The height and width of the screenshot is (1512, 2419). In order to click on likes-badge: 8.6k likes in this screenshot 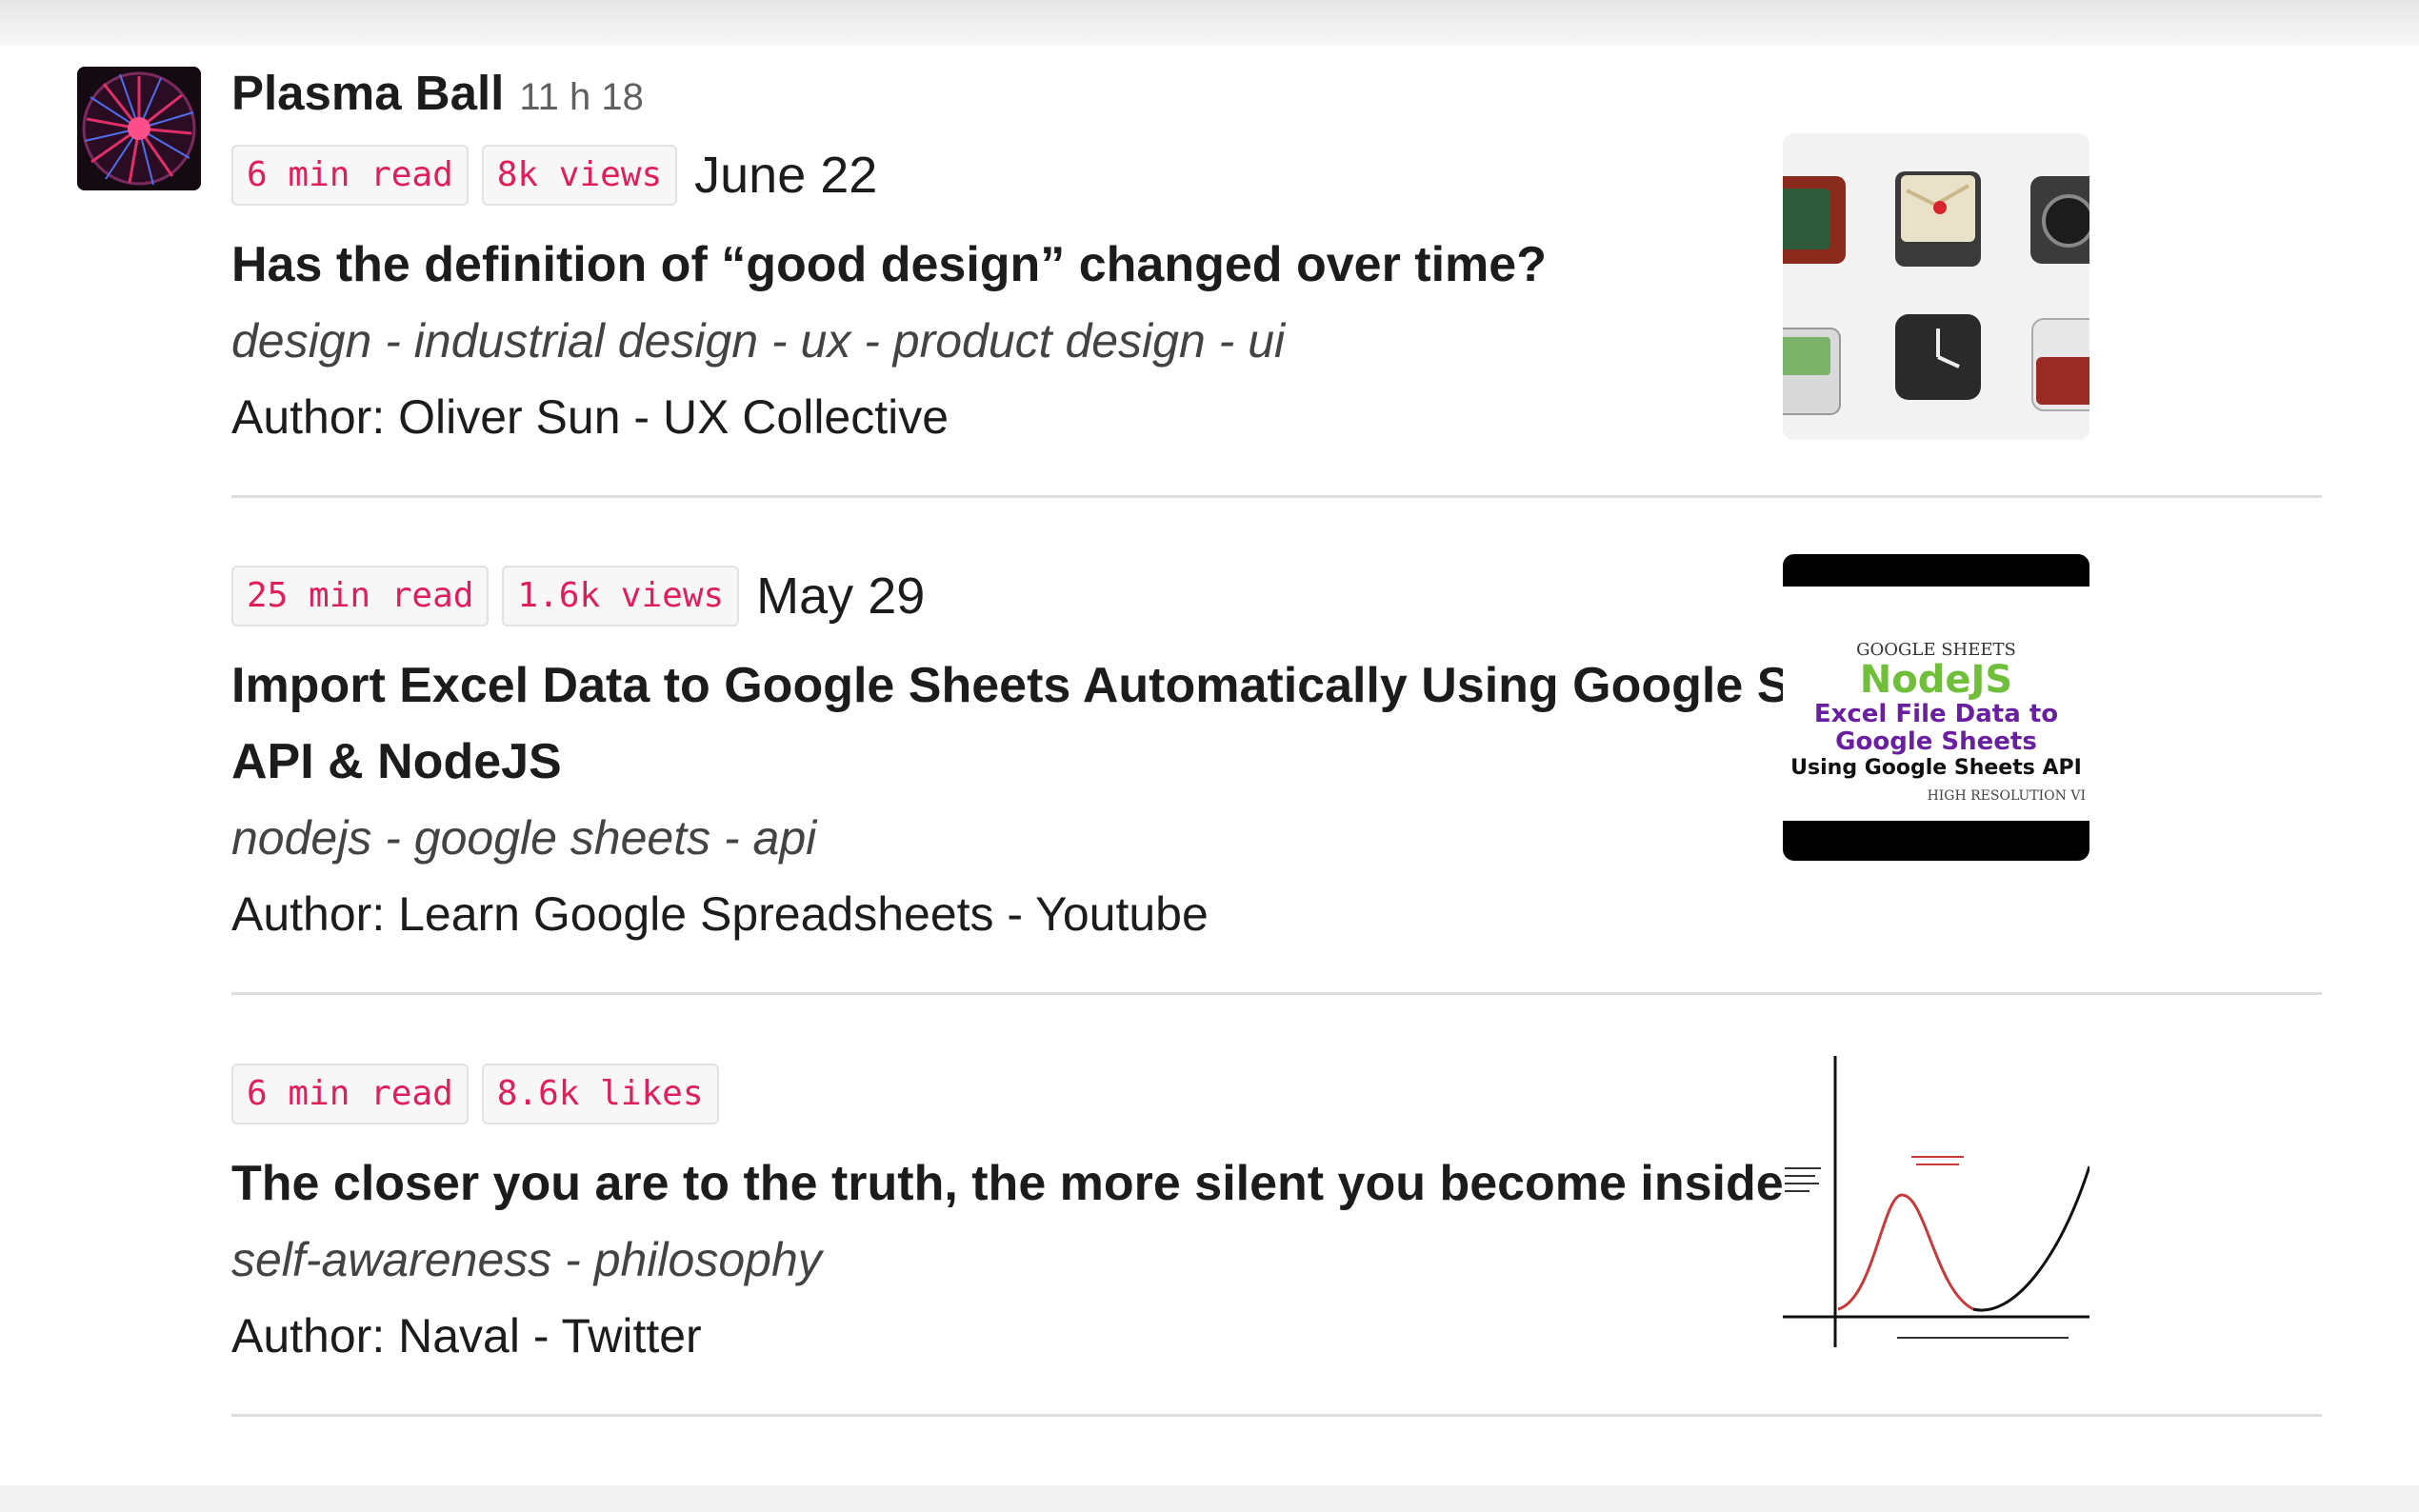, I will do `click(600, 1094)`.